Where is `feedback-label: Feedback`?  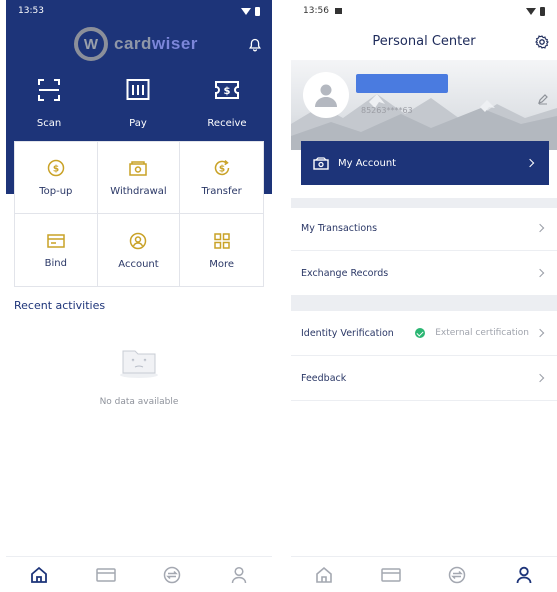
feedback-label: Feedback is located at coordinates (324, 378).